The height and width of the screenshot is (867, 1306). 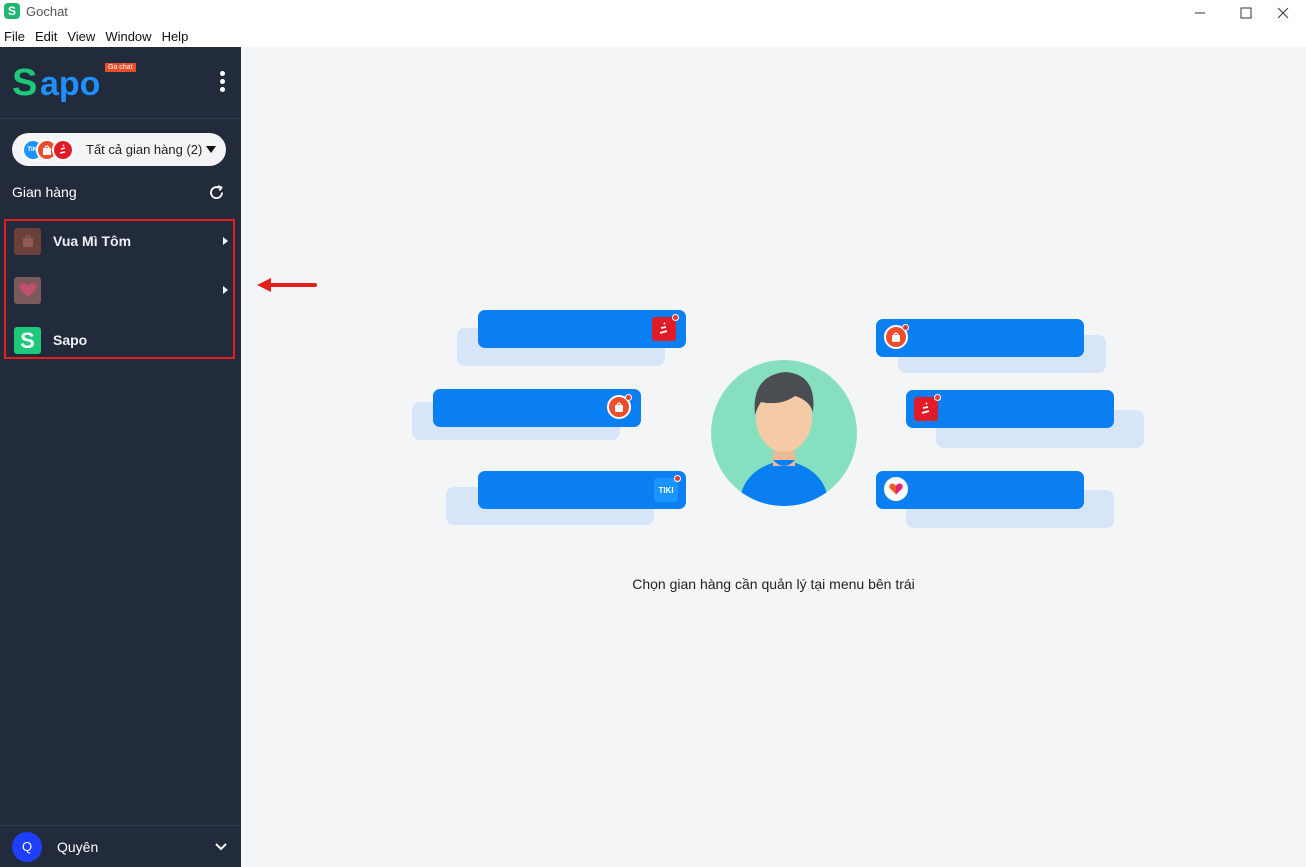 I want to click on platform-icons: TIKI, so click(x=54, y=149).